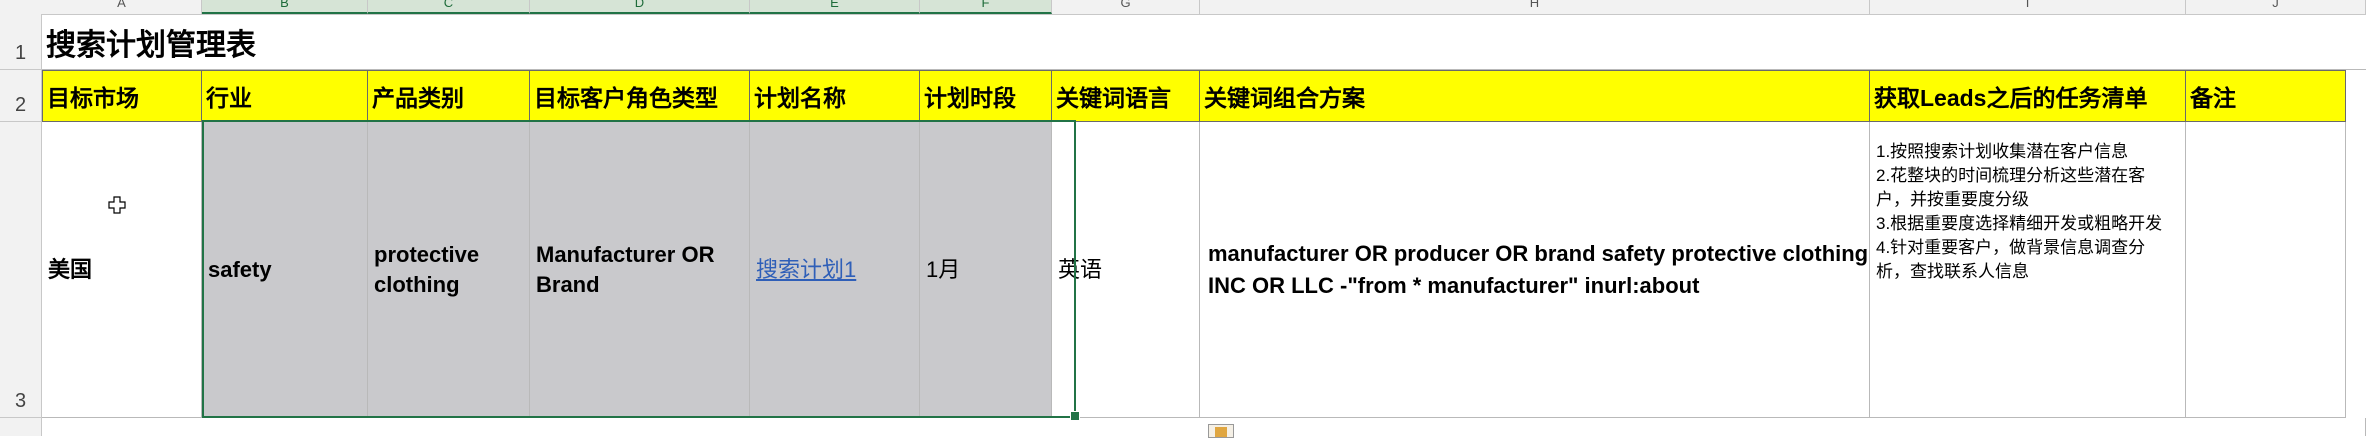 The height and width of the screenshot is (438, 2366). What do you see at coordinates (285, 270) in the screenshot?
I see `cell-industry: safety` at bounding box center [285, 270].